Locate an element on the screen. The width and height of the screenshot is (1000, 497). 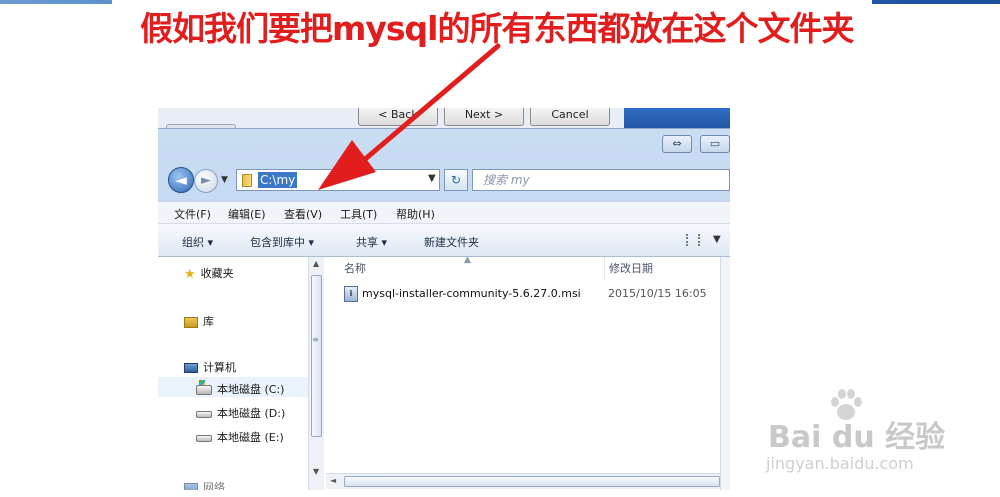
wizard-cancel-button: Cancel is located at coordinates (570, 117).